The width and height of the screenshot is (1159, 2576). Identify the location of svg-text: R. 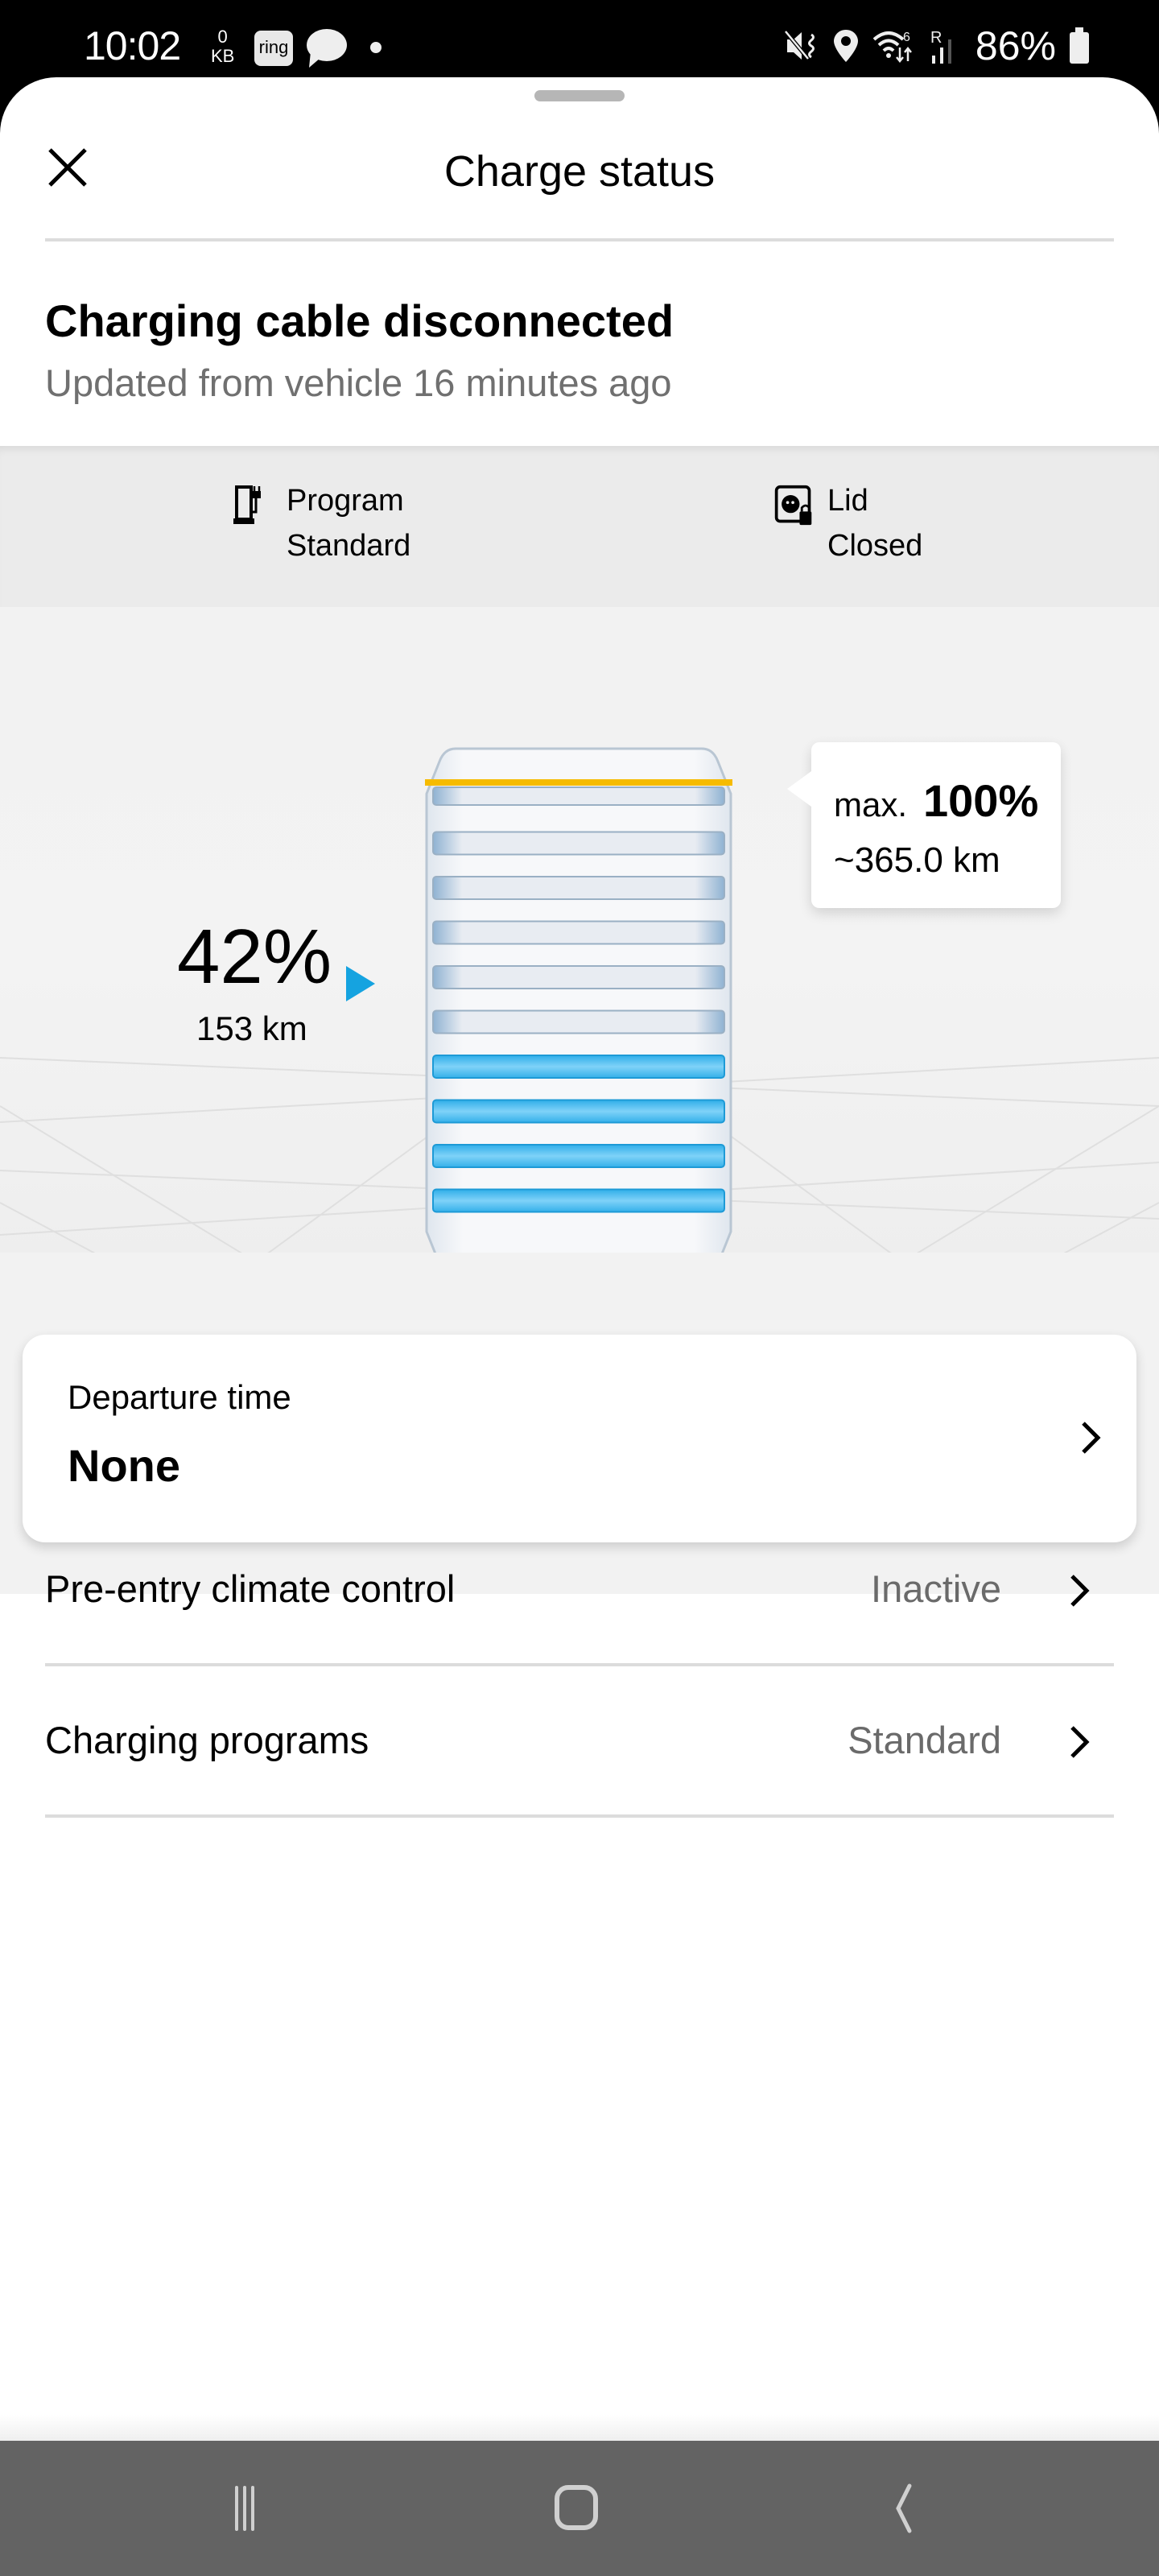
(936, 38).